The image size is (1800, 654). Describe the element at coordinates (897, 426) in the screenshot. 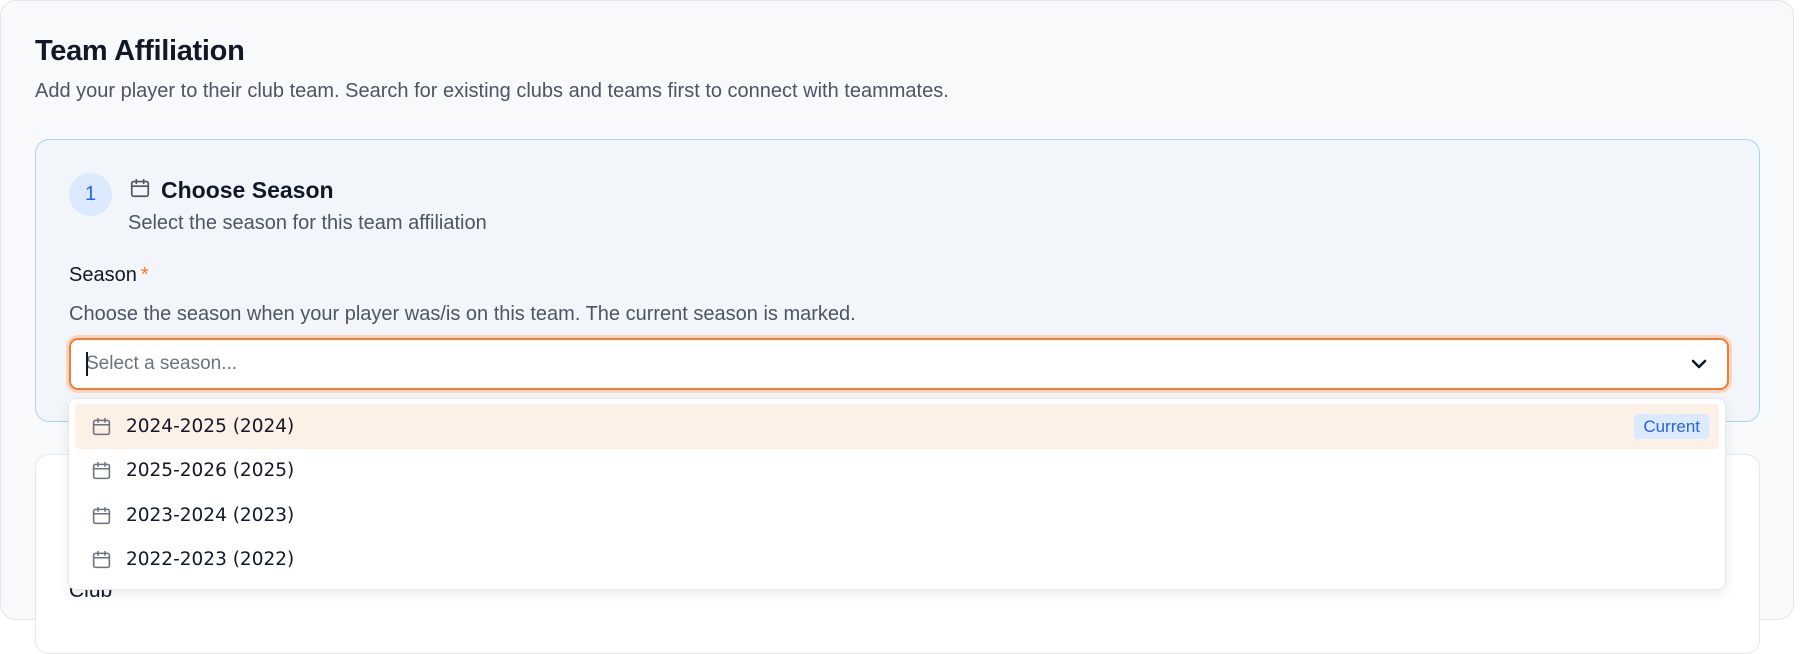

I see `season-option: 2024-2025 (2024) Current` at that location.